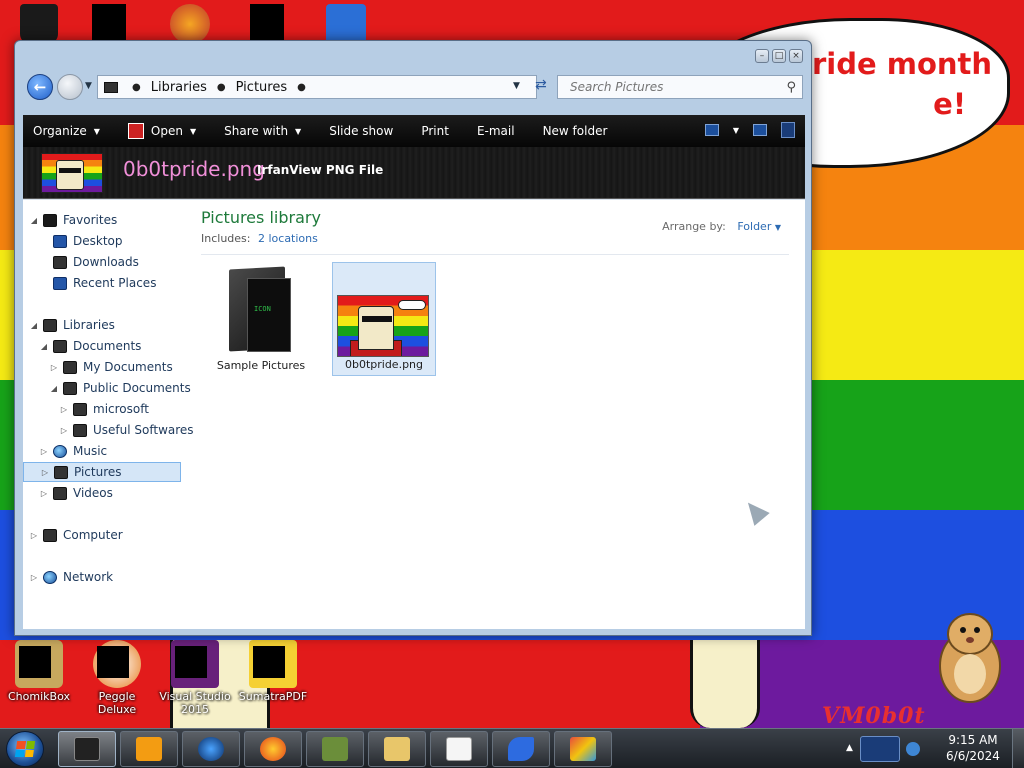 The width and height of the screenshot is (1024, 768). What do you see at coordinates (261, 319) in the screenshot?
I see `file-item-sample-pictures: ICON Sample Pictures` at bounding box center [261, 319].